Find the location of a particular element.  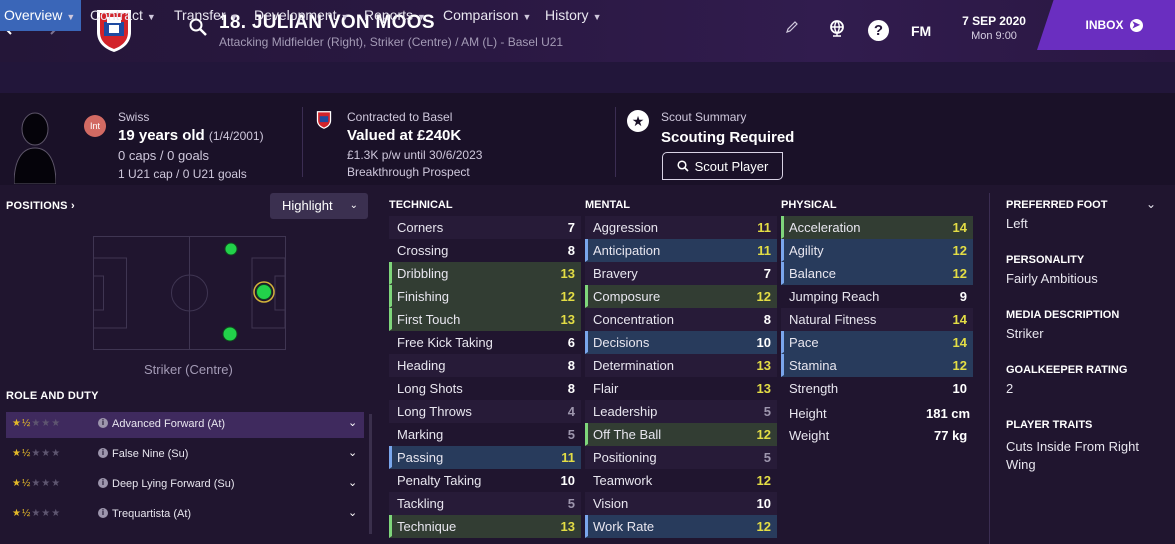

role-row: ★½★★★ i Trequartista (At) ⌄ is located at coordinates (185, 515).